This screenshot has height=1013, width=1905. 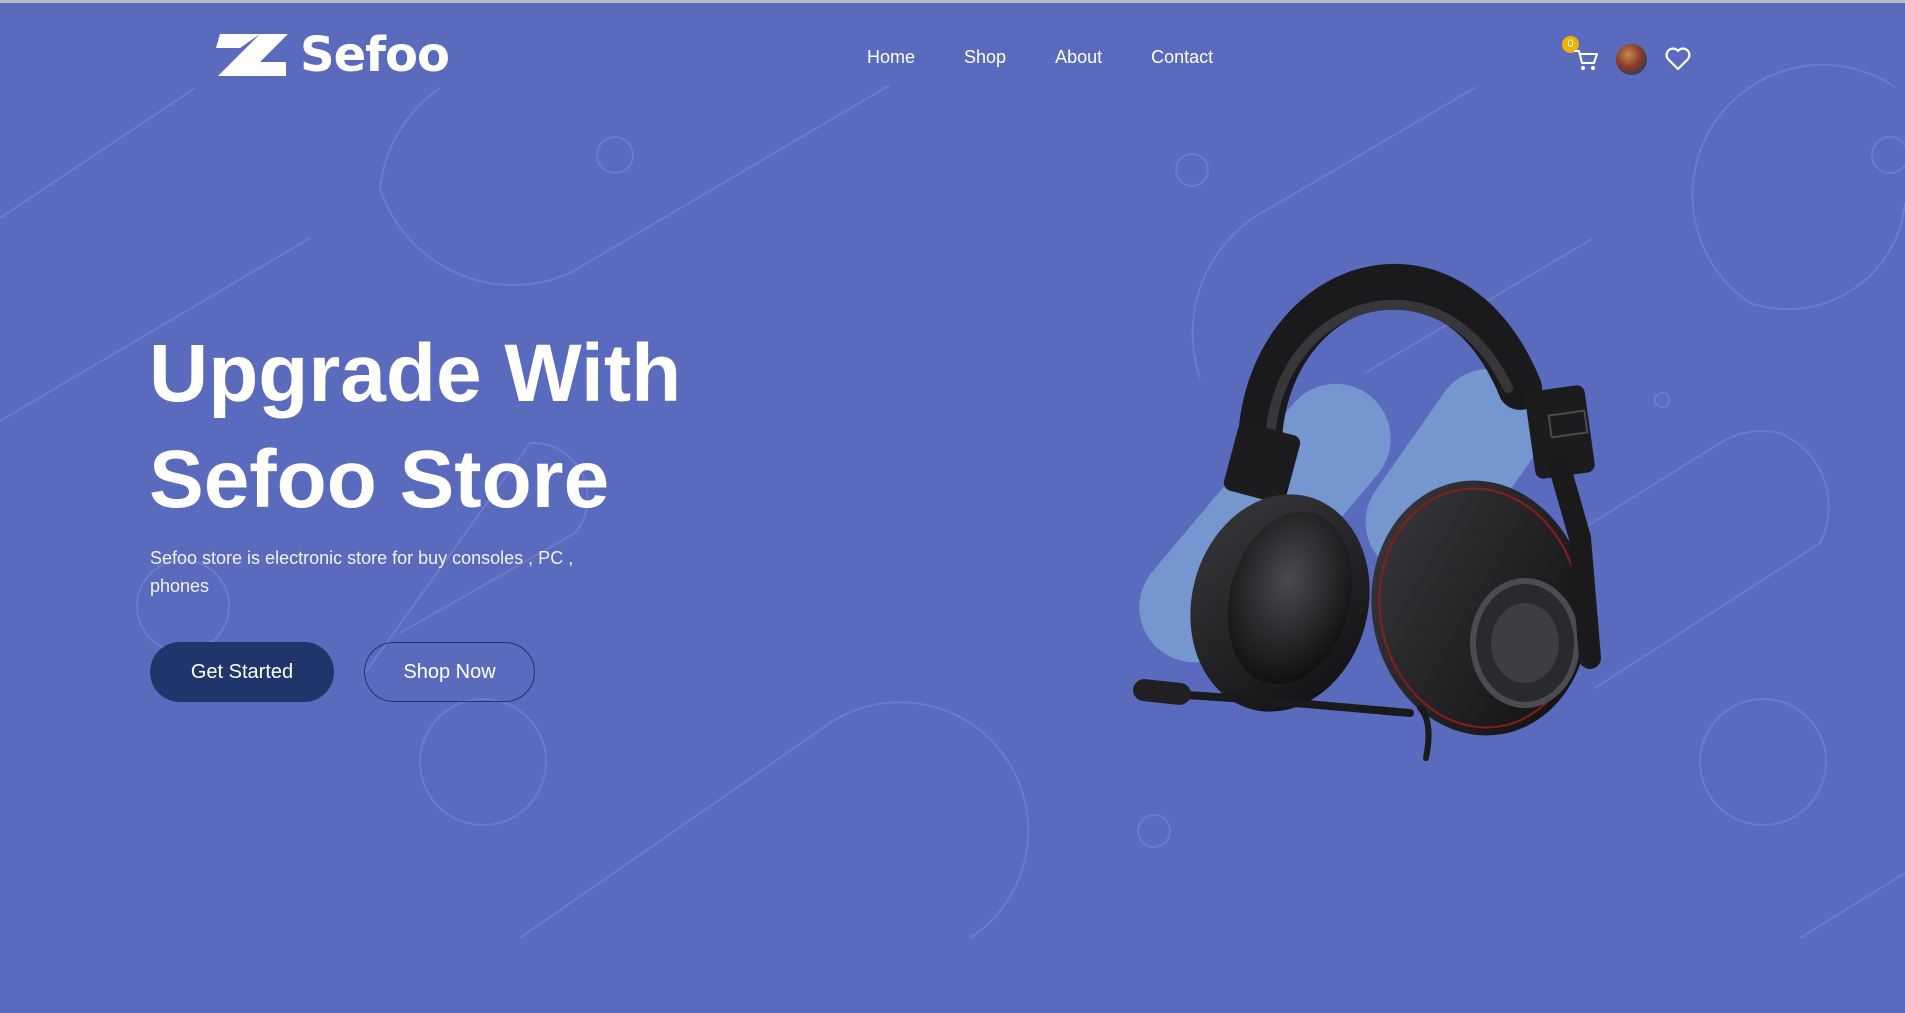 I want to click on get-started-button: Get Started, so click(x=242, y=672).